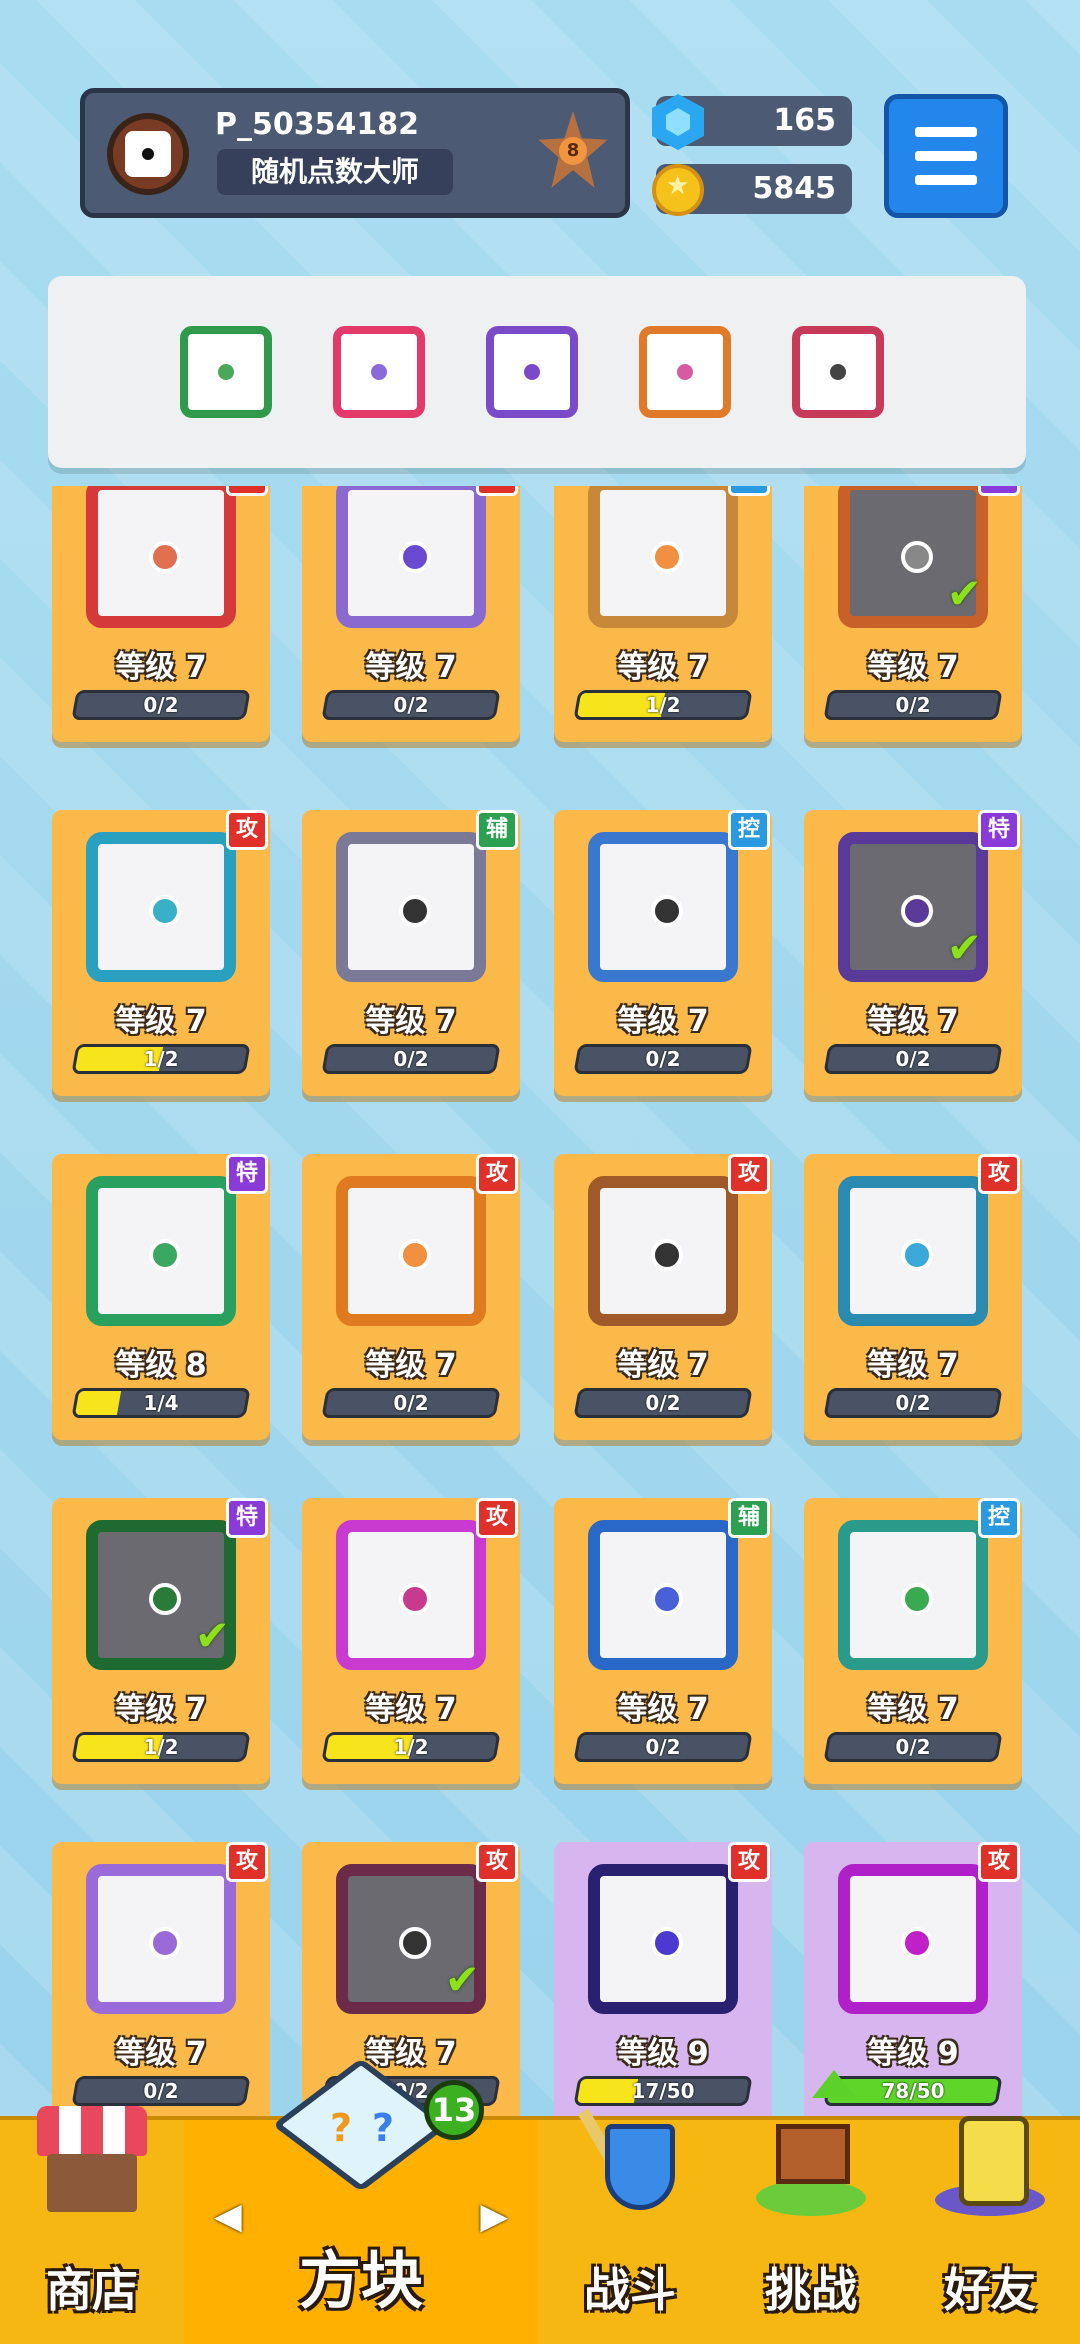 This screenshot has width=1080, height=2344. I want to click on equipped-deck-panel, so click(537, 372).